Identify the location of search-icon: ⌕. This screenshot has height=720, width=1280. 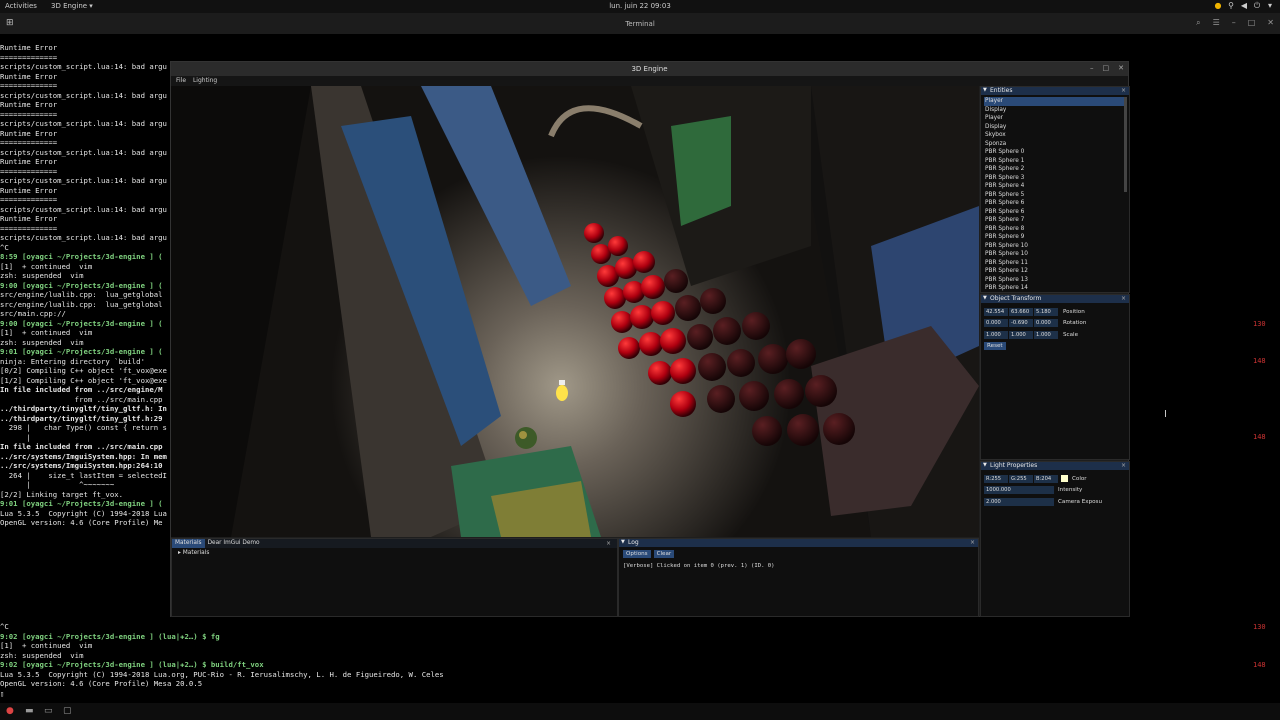
(1198, 23).